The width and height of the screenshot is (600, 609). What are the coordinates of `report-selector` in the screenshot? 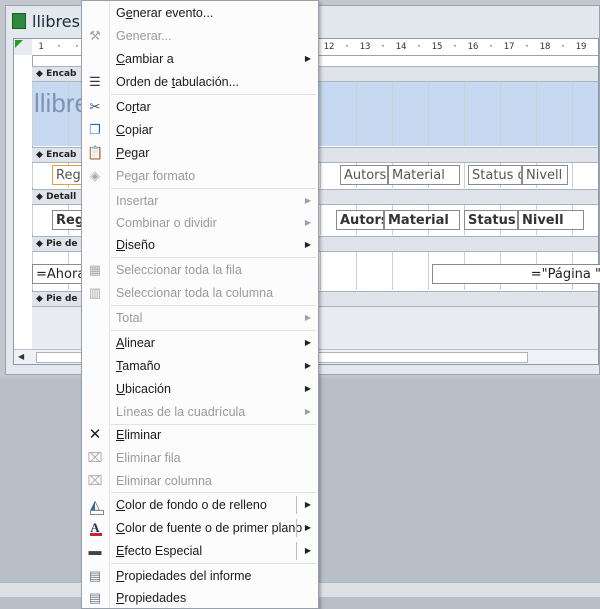 It's located at (23, 47).